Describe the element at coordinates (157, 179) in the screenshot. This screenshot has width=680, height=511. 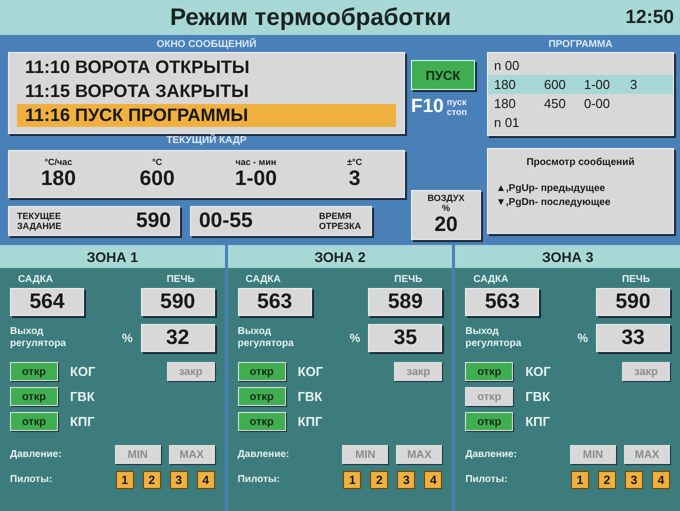
I see `field-value: 600` at that location.